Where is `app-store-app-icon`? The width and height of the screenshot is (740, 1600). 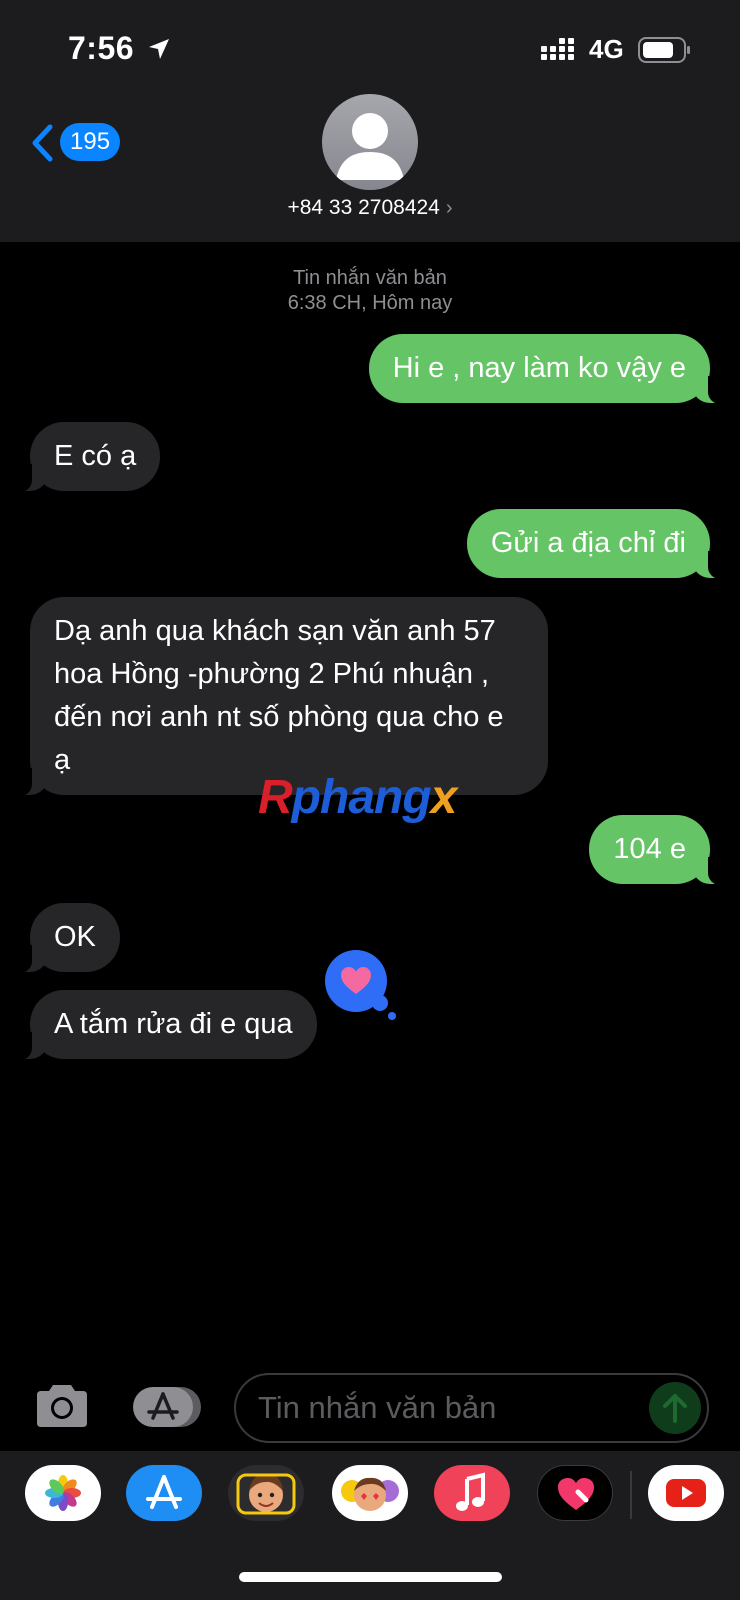
app-store-app-icon is located at coordinates (164, 1493).